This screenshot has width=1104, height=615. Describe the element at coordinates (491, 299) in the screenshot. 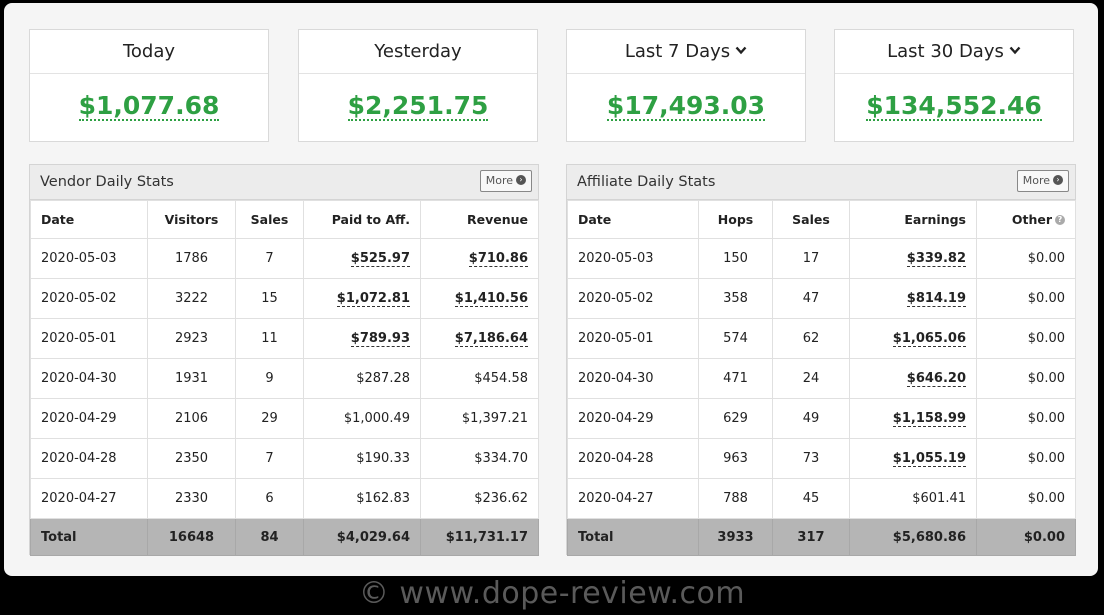

I see `amount-link: $1,410.56` at that location.